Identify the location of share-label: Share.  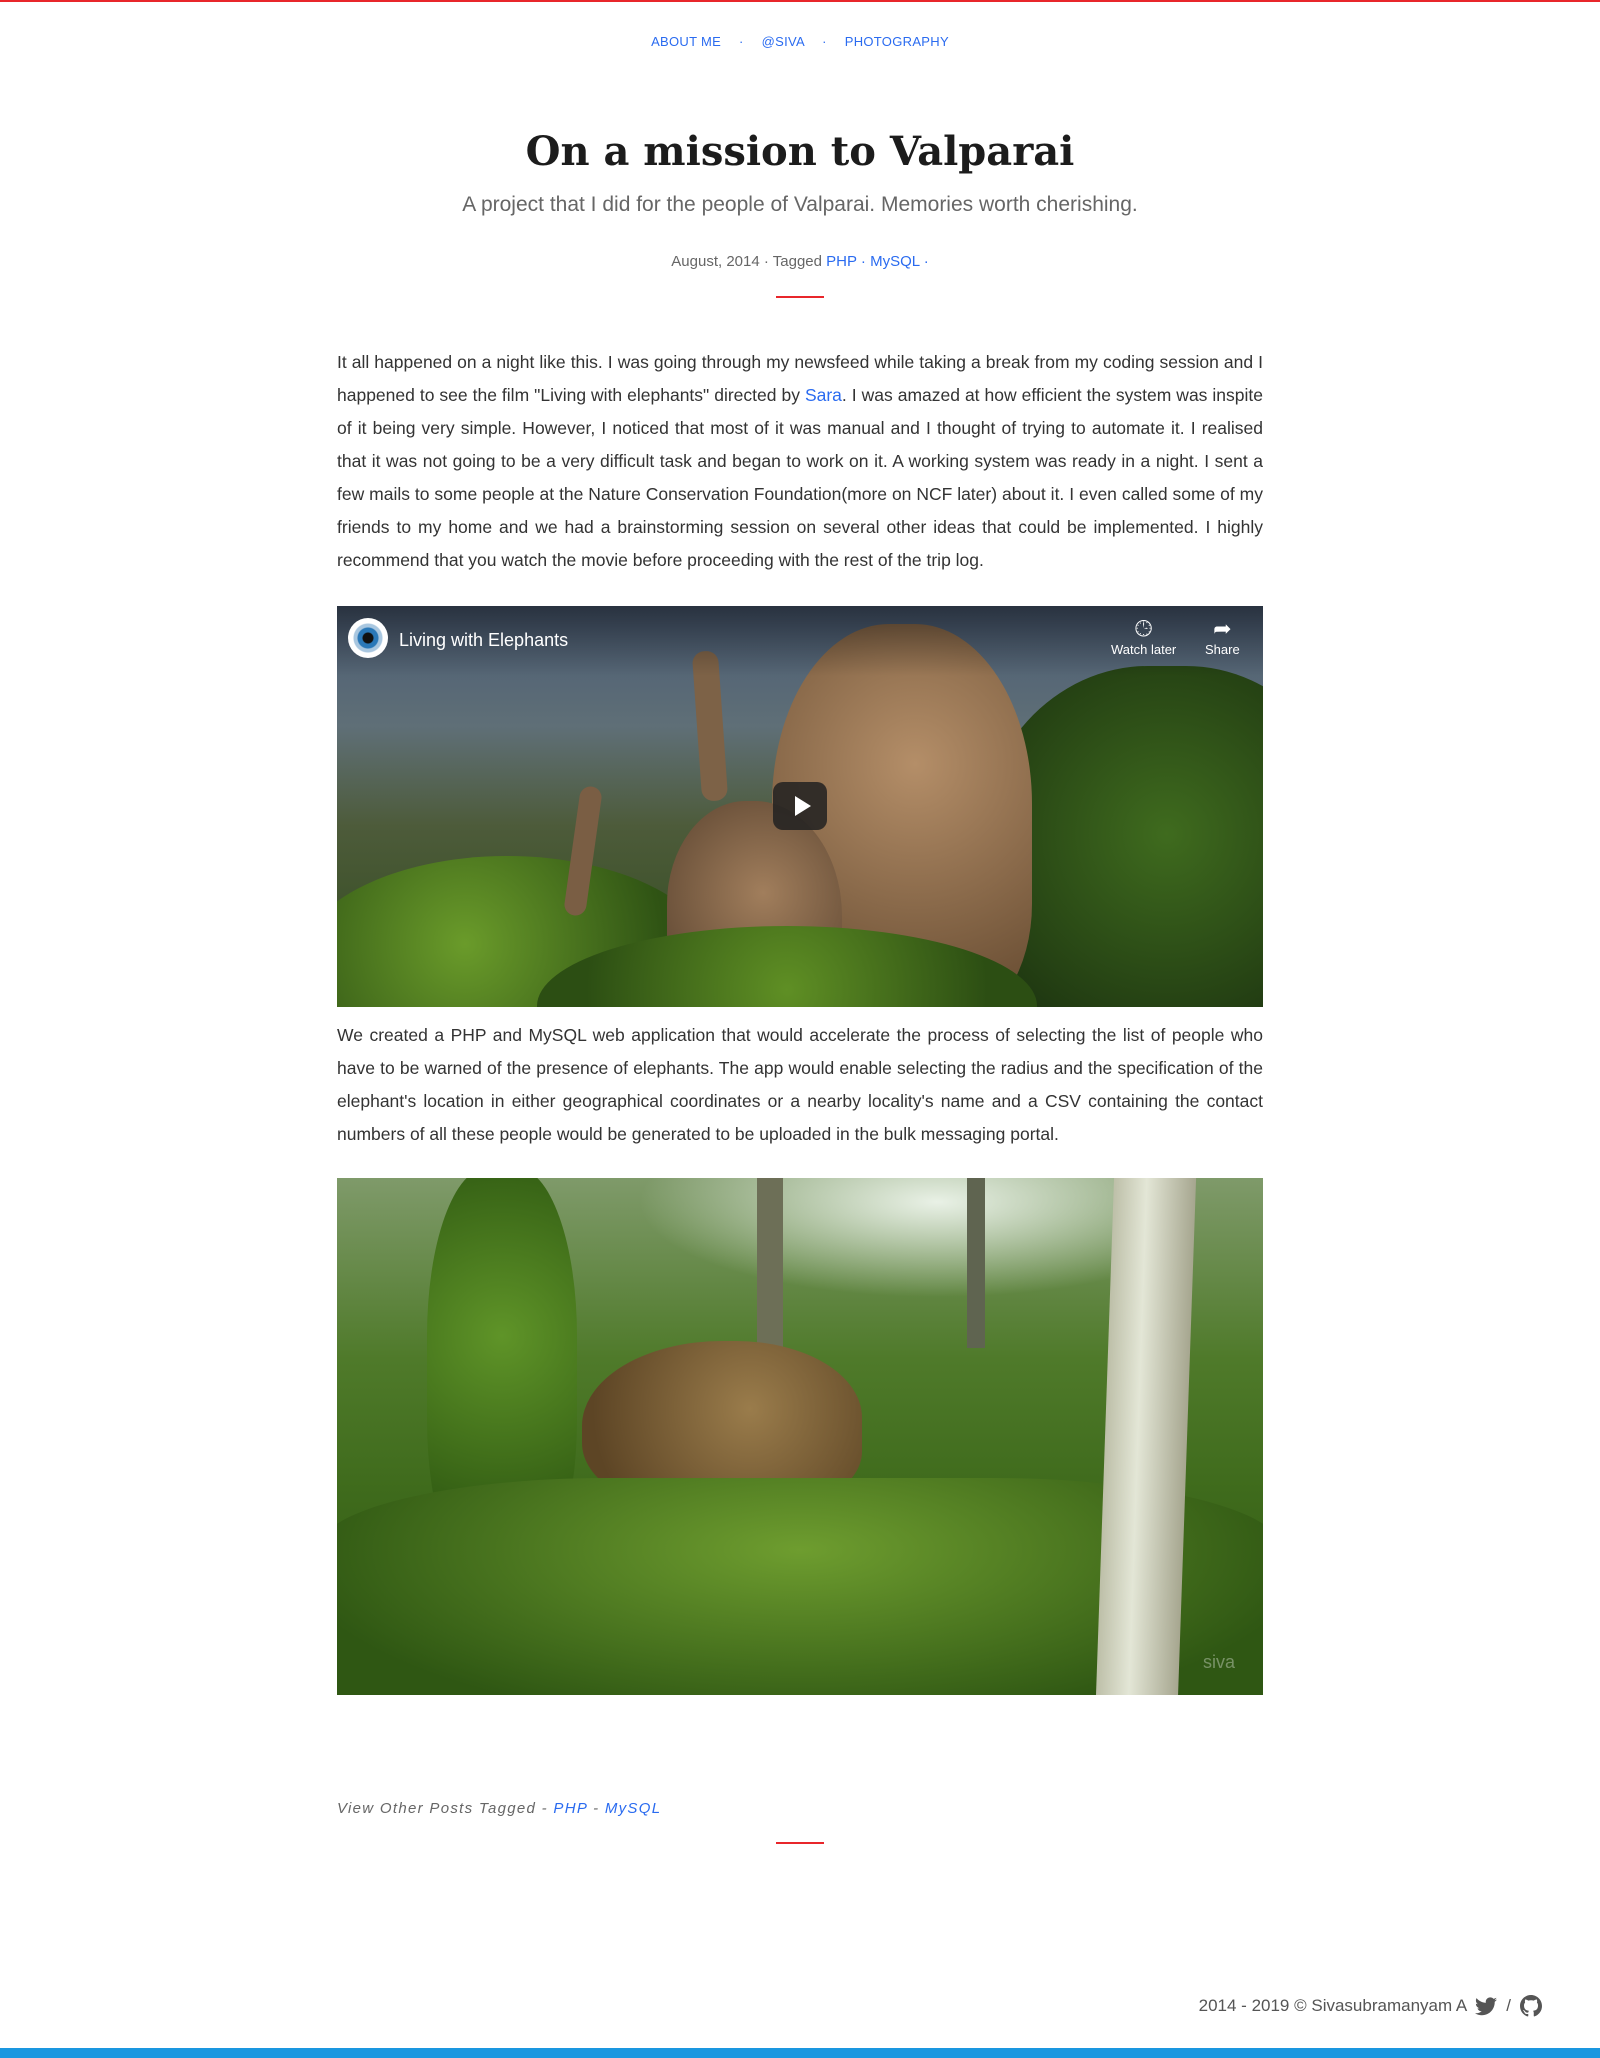
(1222, 649).